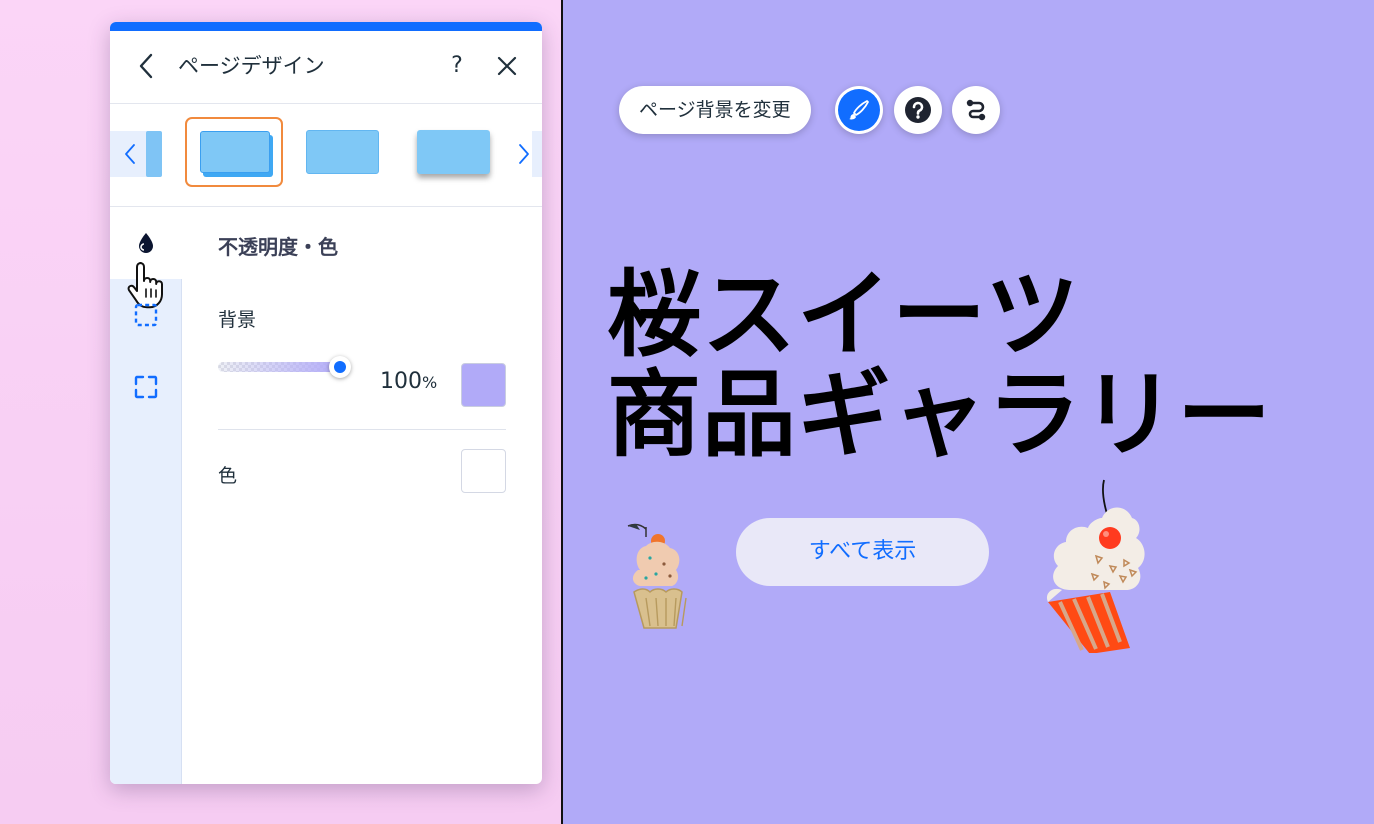 This screenshot has height=824, width=1374. I want to click on carousel-prev-button, so click(130, 154).